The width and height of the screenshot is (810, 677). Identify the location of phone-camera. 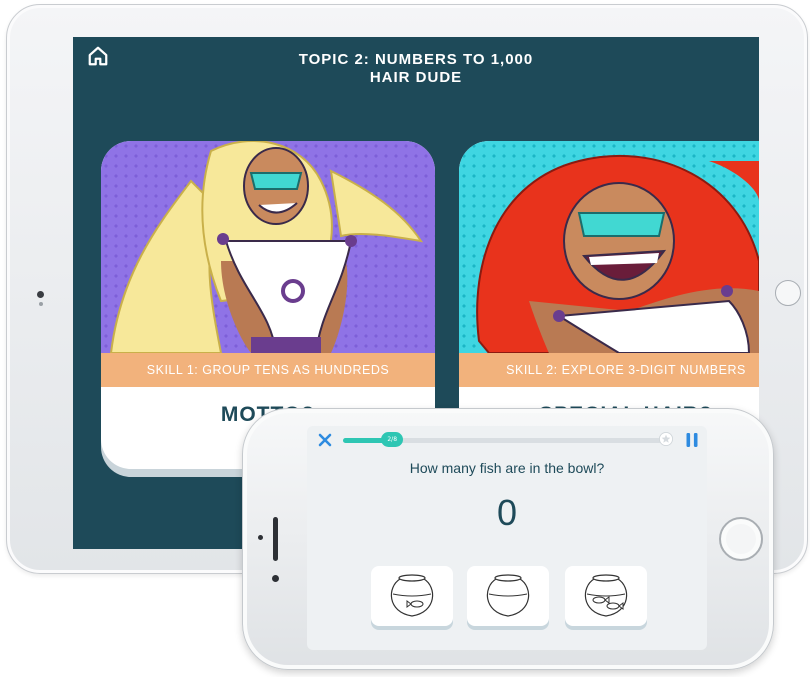
(260, 537).